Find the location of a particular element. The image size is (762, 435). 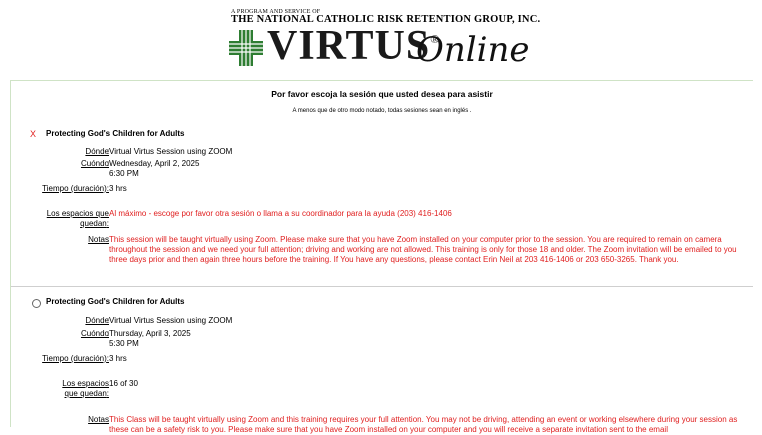

divider is located at coordinates (382, 286).